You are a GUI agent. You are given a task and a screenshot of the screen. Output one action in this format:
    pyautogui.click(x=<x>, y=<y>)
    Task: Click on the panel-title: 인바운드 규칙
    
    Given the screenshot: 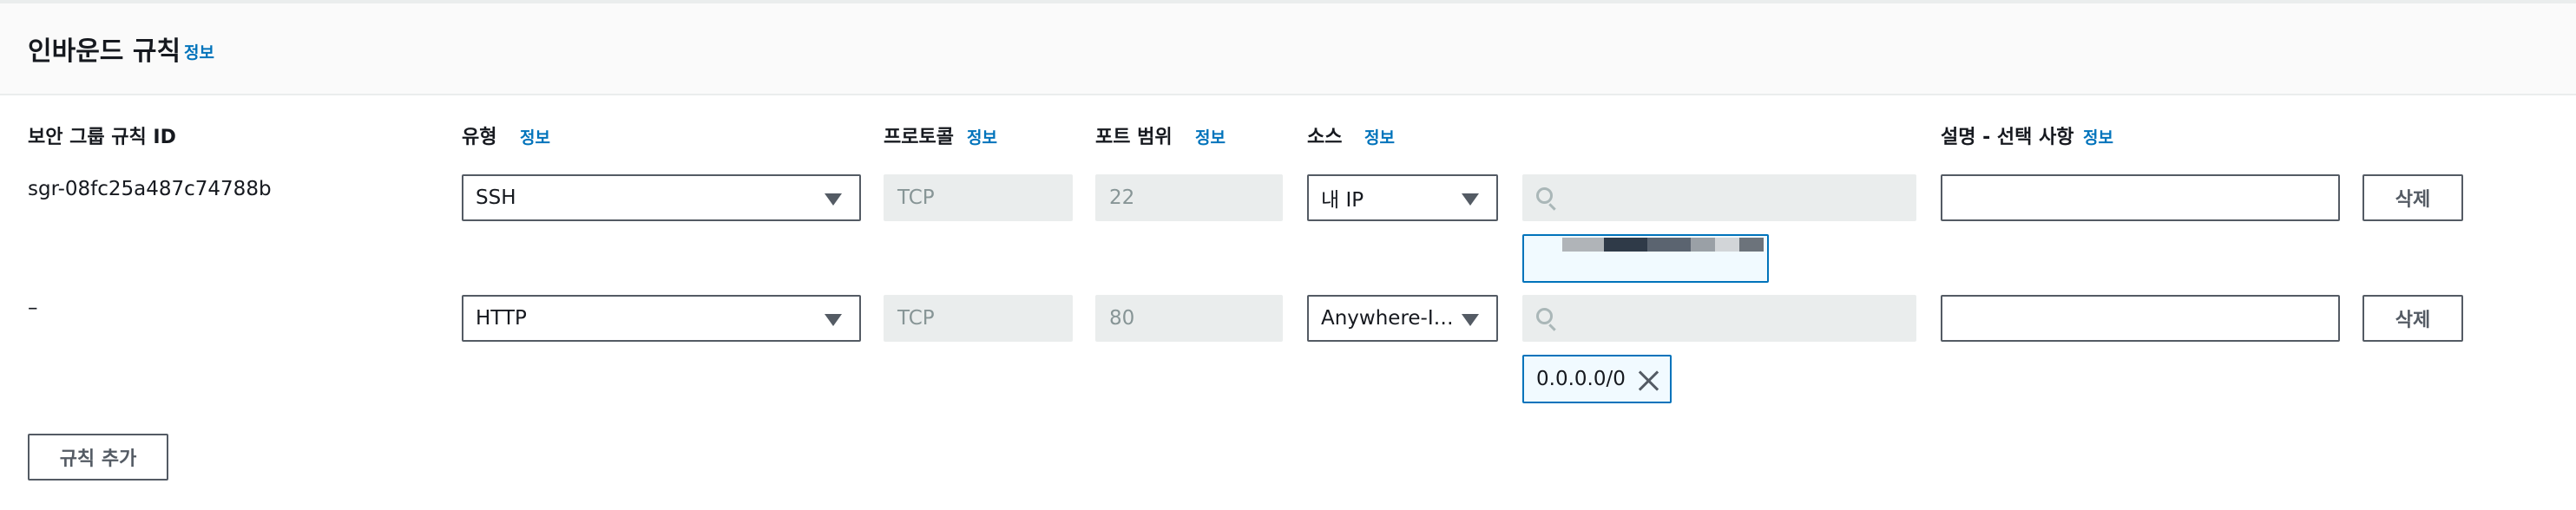 What is the action you would take?
    pyautogui.click(x=105, y=51)
    